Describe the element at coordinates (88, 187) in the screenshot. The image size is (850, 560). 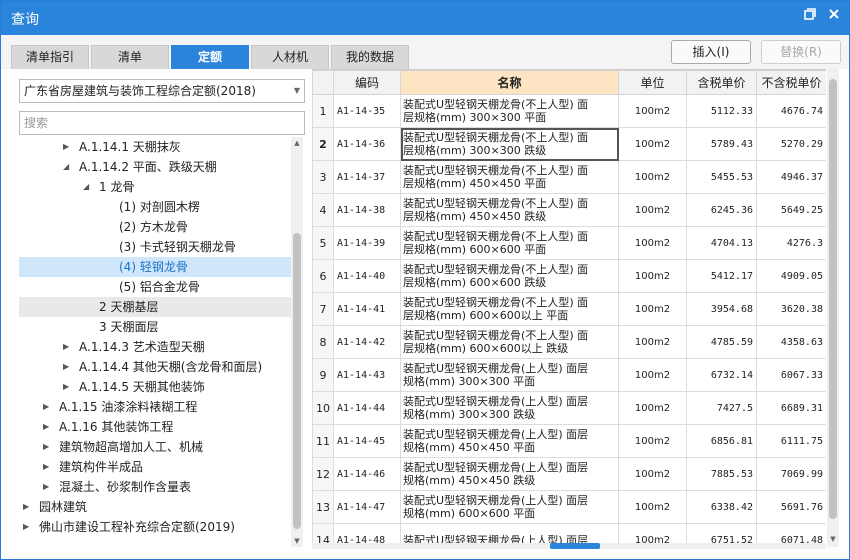
I see `caret-down-icon: ◢` at that location.